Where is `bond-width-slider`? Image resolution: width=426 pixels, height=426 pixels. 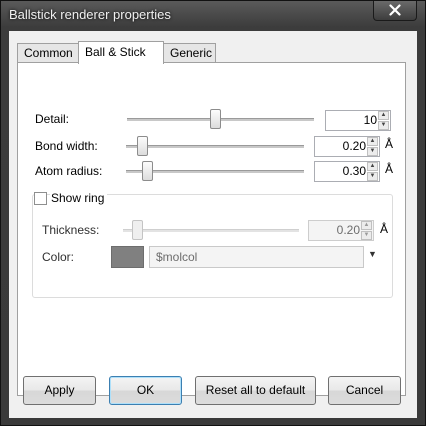
bond-width-slider is located at coordinates (215, 146).